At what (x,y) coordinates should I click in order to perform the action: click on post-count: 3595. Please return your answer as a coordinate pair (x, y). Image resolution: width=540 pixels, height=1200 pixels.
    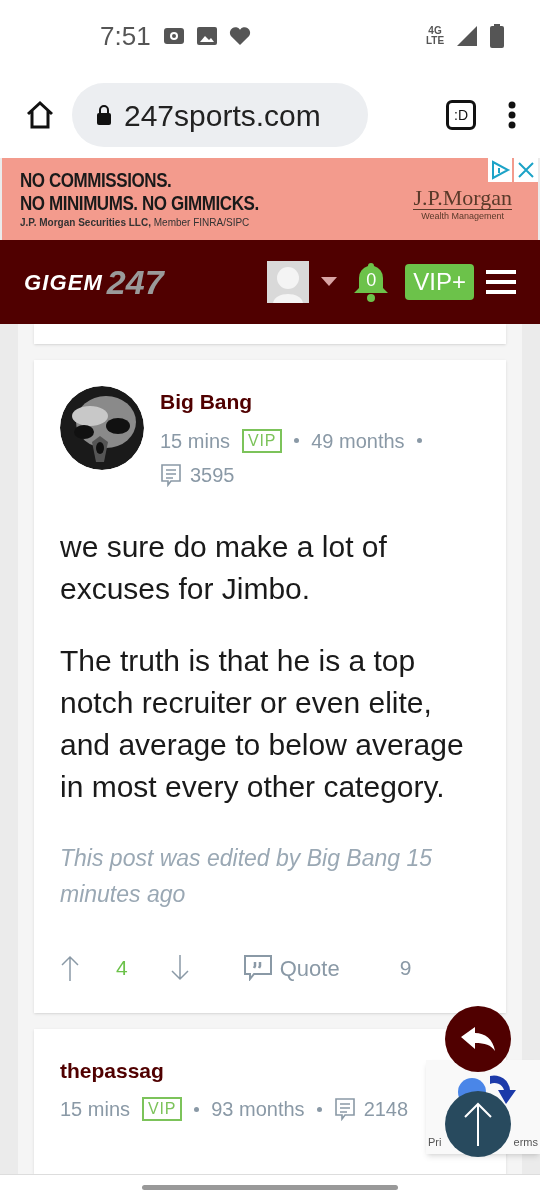
    Looking at the image, I should click on (212, 475).